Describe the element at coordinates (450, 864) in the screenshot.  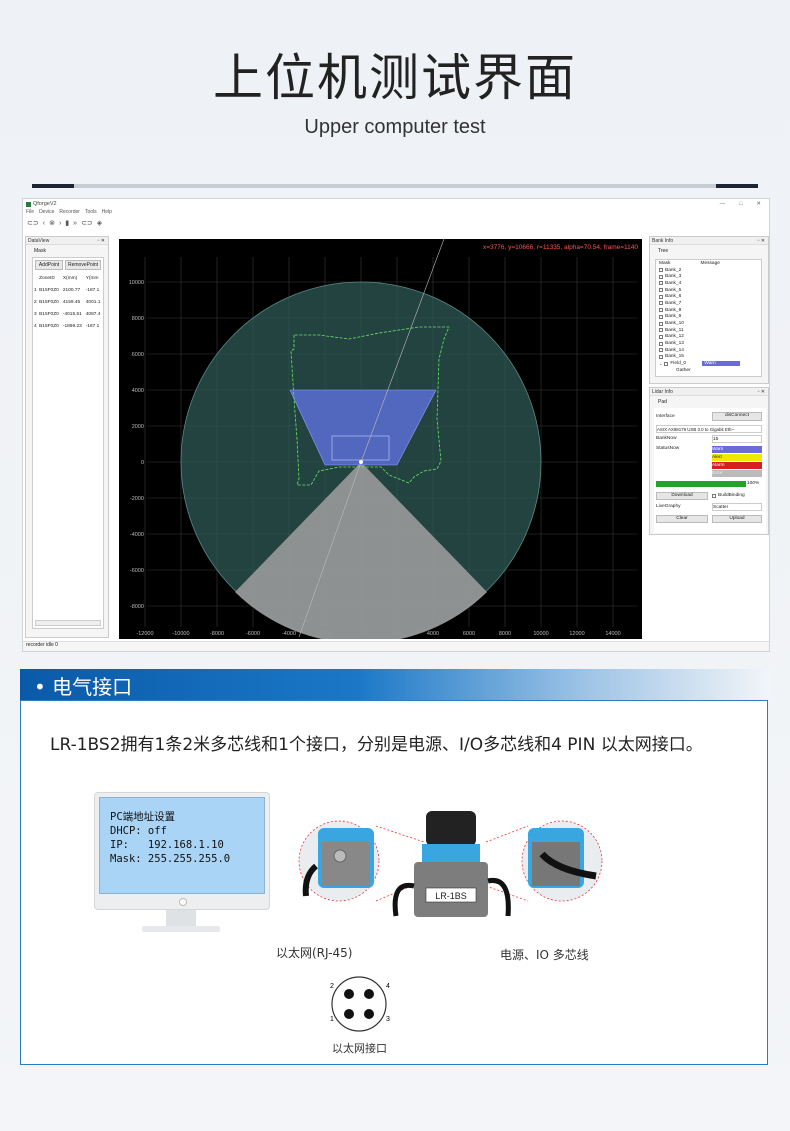
I see `device-illustration: LR-1BS` at that location.